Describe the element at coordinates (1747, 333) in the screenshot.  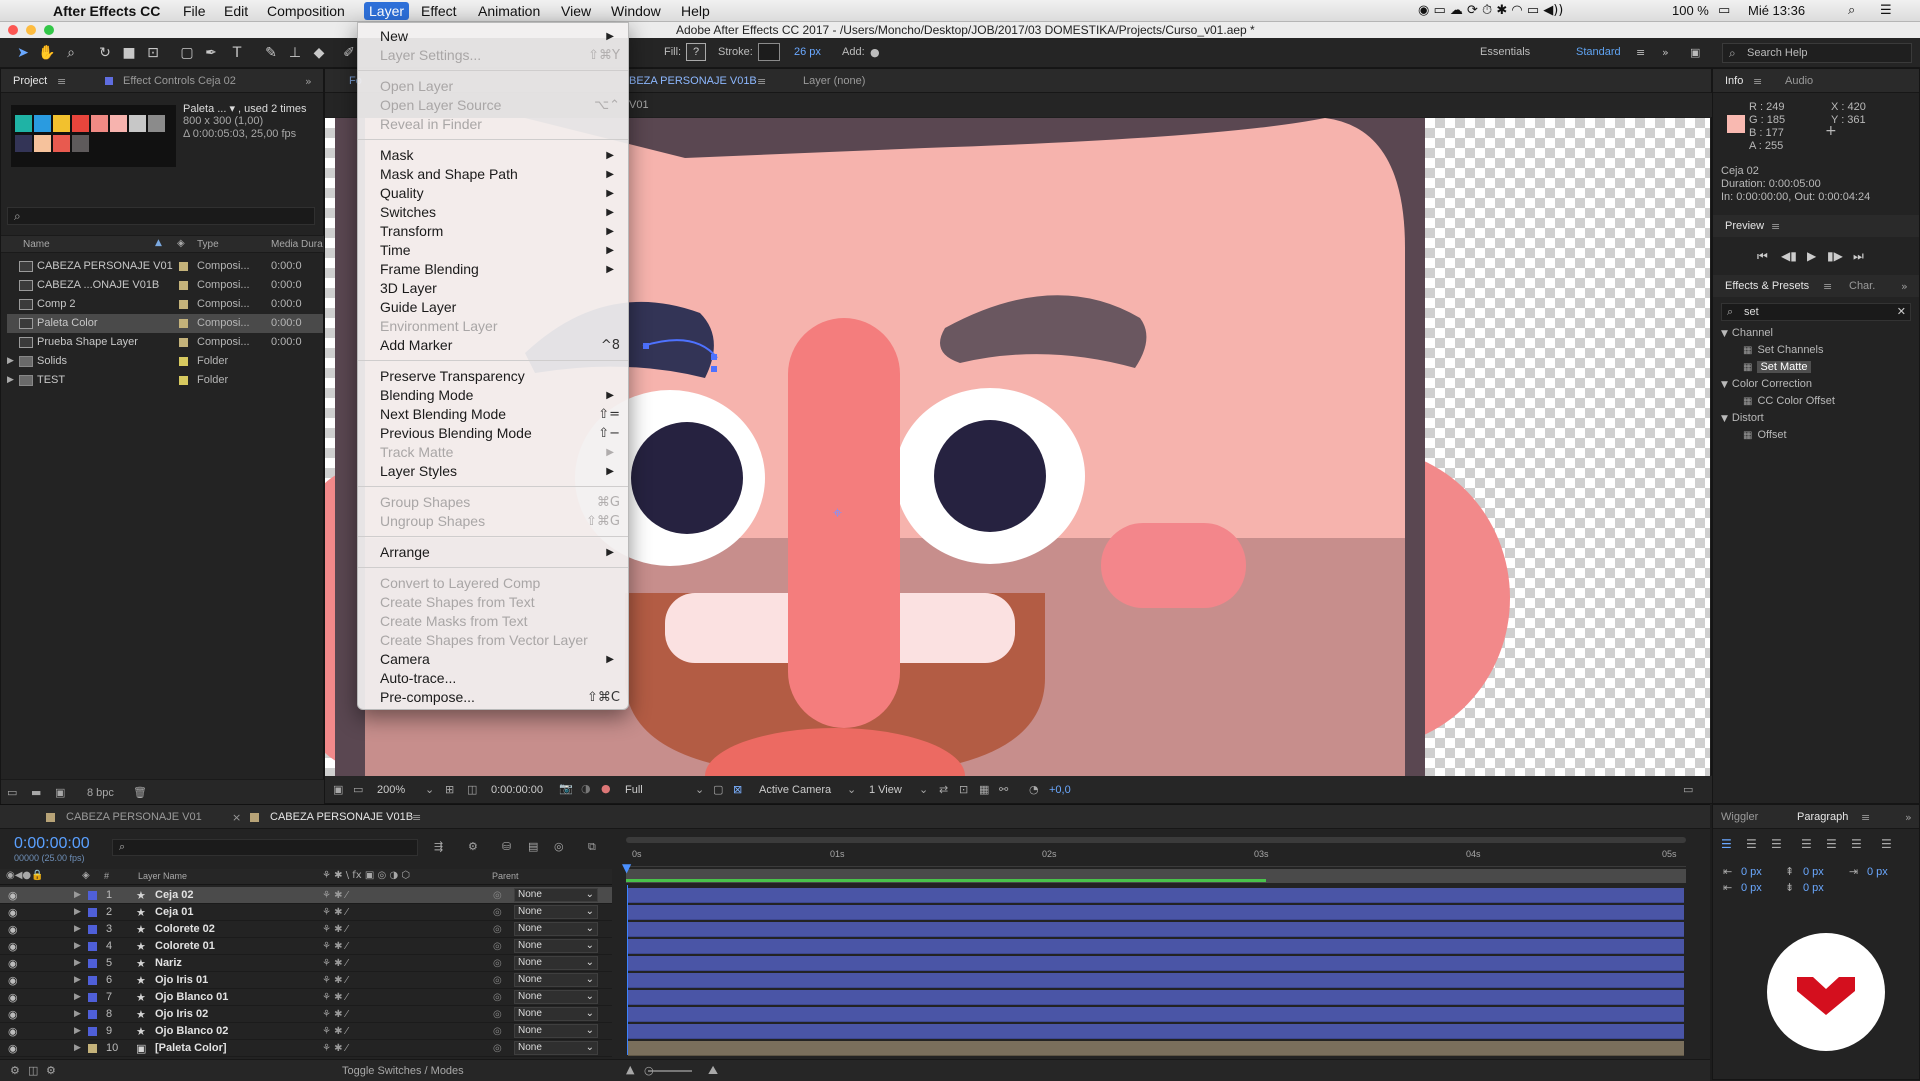
I see `effects-group: ▼ Channel` at that location.